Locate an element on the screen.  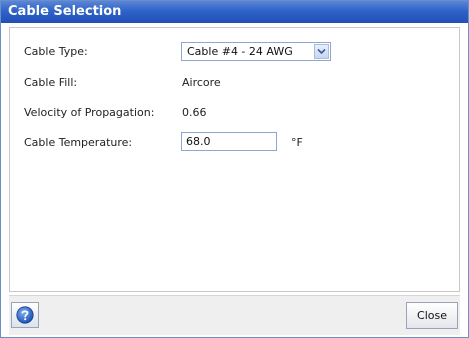
cable-type-dropdown: Cable #4 - 24 AWG is located at coordinates (256, 51).